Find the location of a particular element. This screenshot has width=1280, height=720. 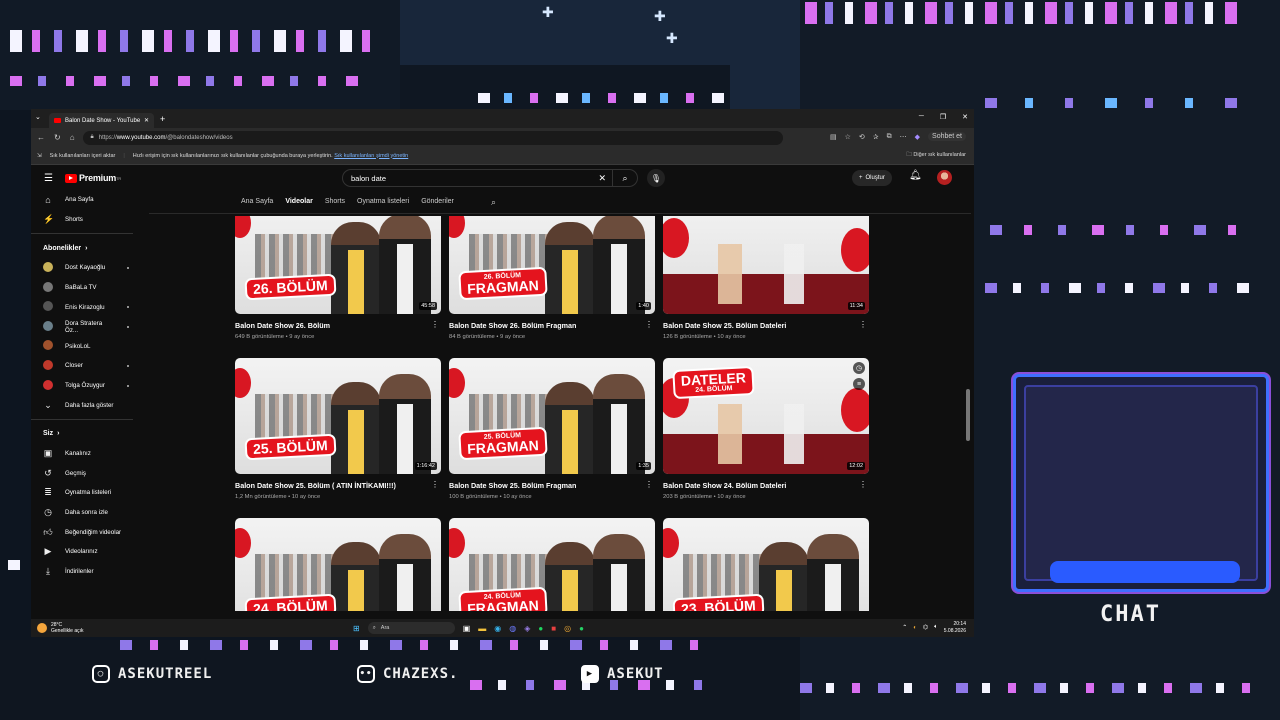

close-window-icon: ✕ is located at coordinates (965, 117).